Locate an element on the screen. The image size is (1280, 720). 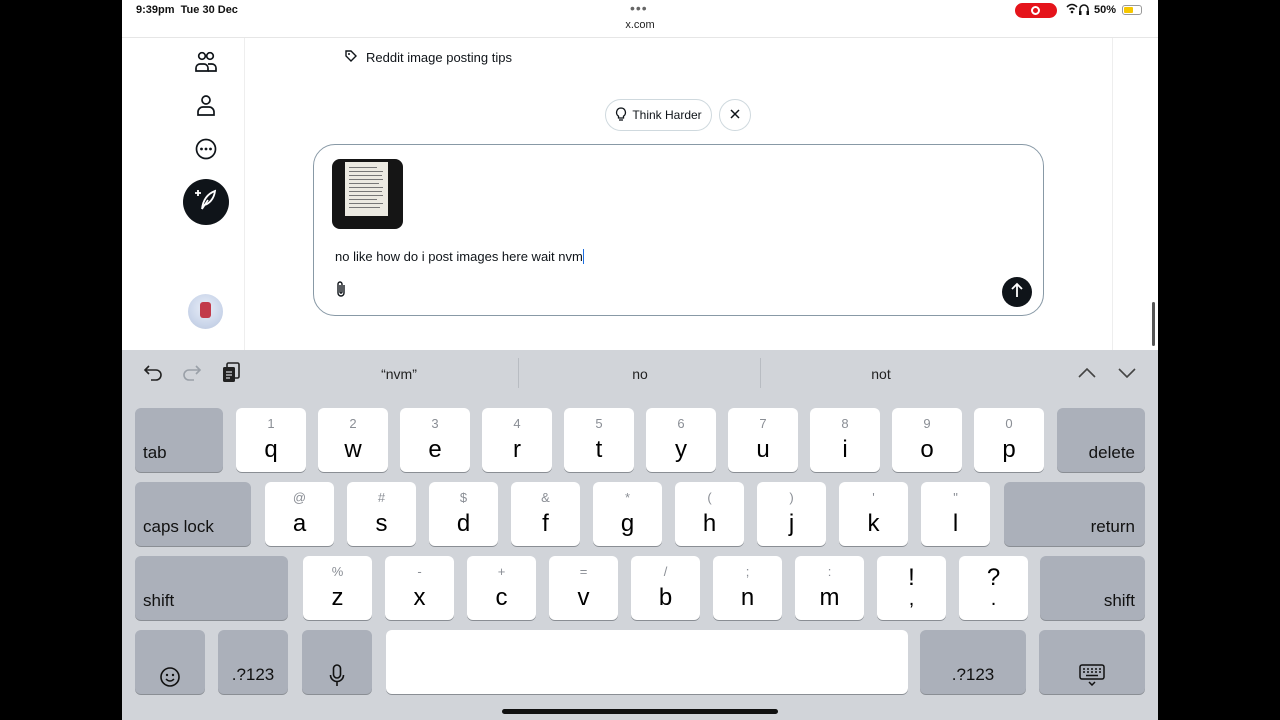
key-g: * g is located at coordinates (627, 514).